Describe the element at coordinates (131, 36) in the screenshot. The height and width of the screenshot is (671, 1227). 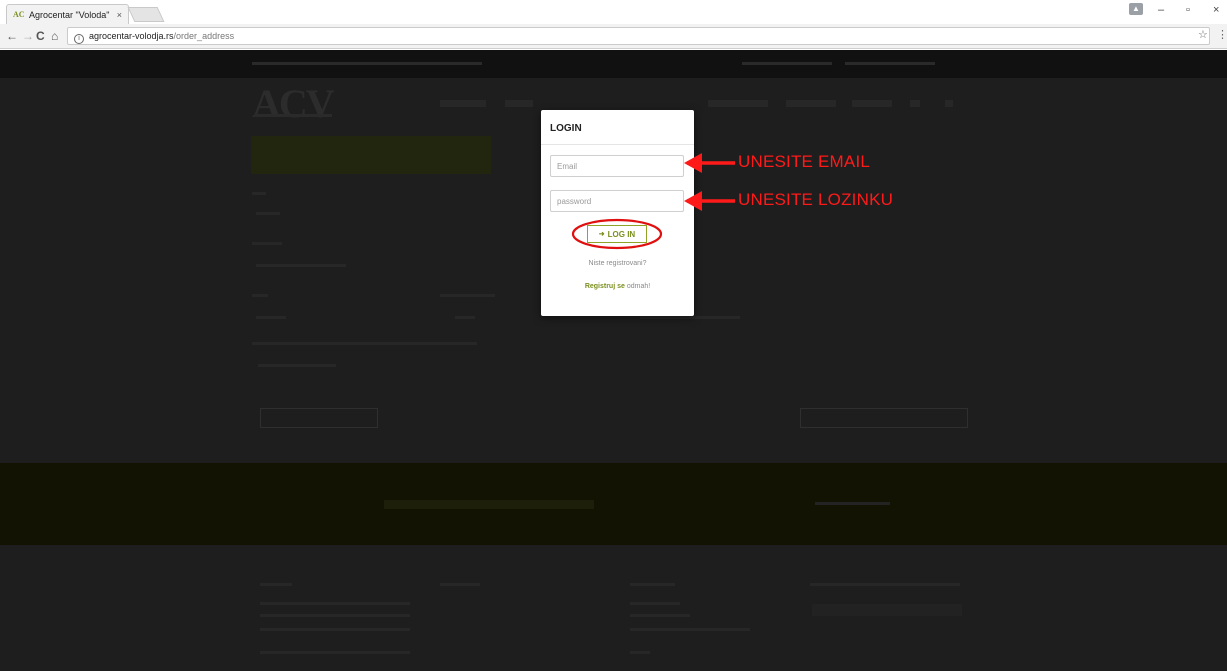
I see `url-host: agrocentar-volodja.rs` at that location.